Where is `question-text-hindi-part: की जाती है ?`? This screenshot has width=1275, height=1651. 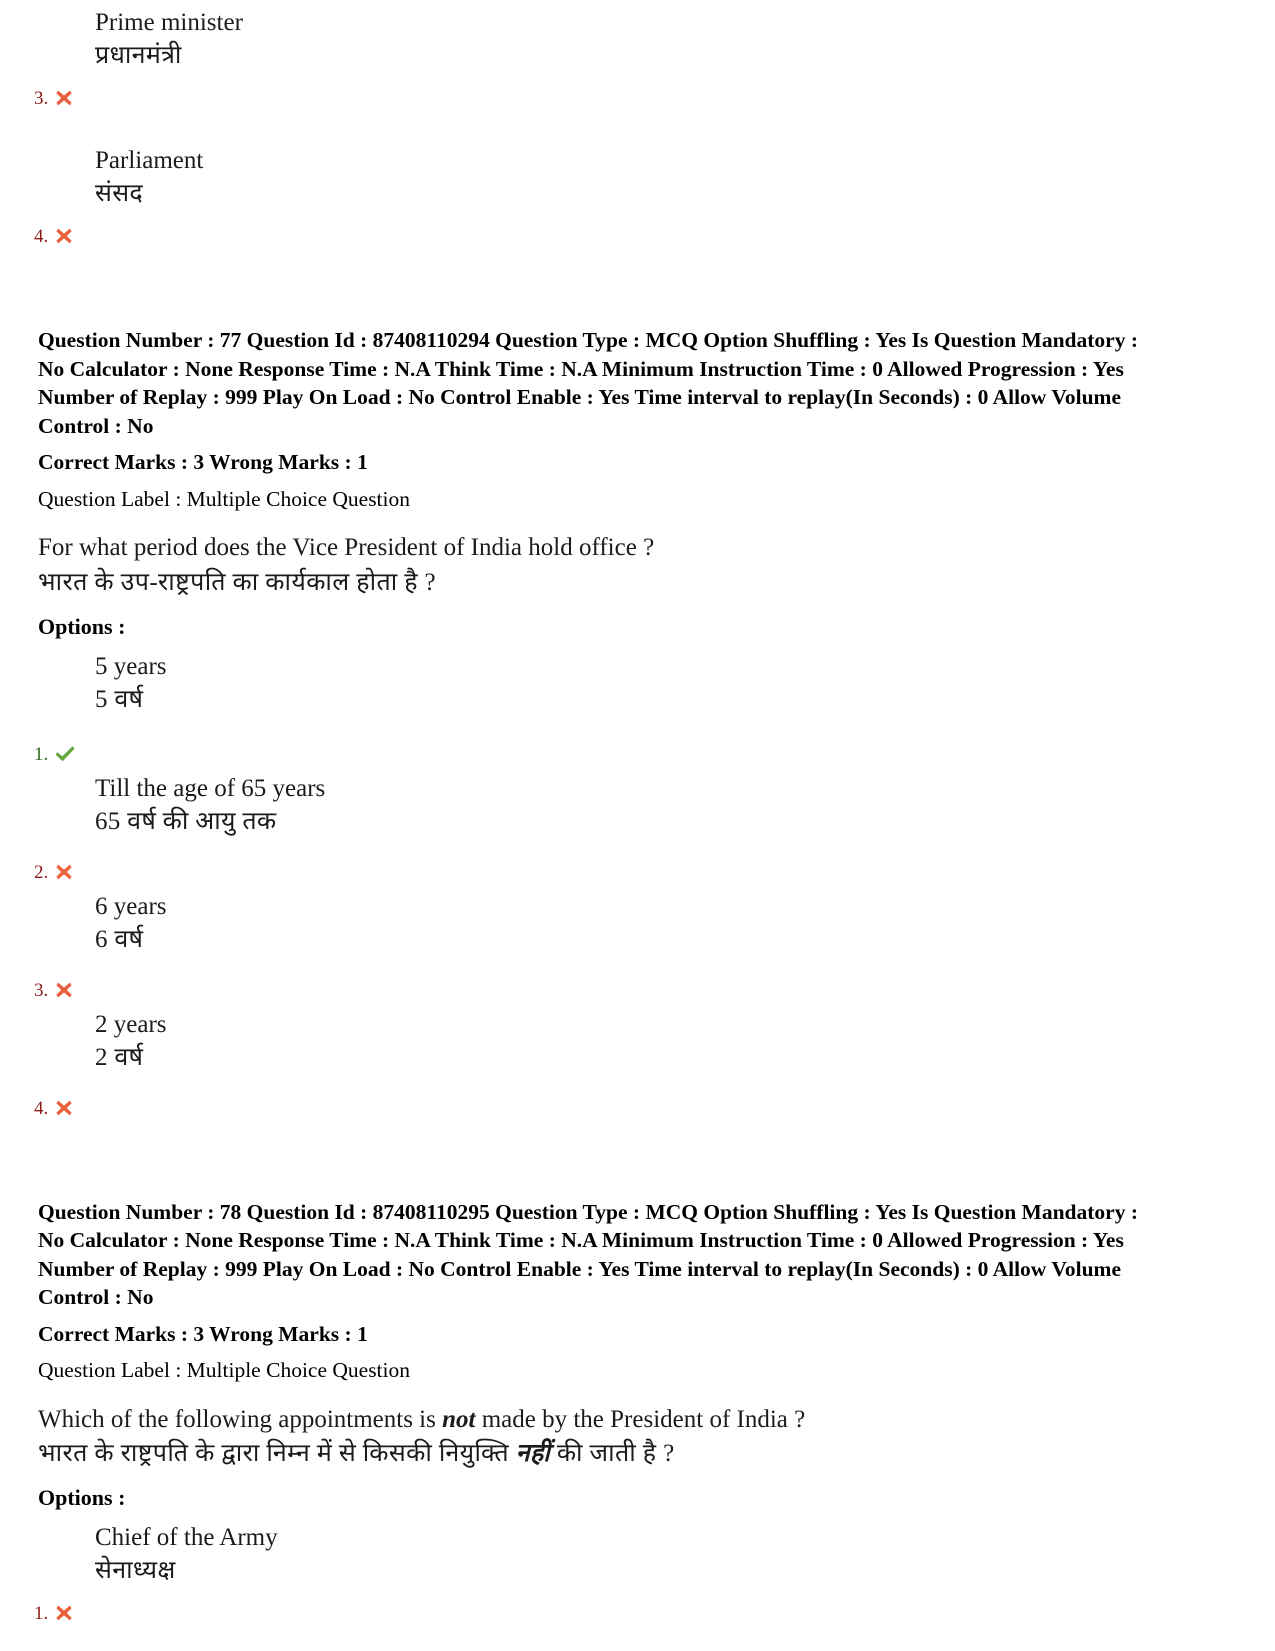 question-text-hindi-part: की जाती है ? is located at coordinates (612, 1454).